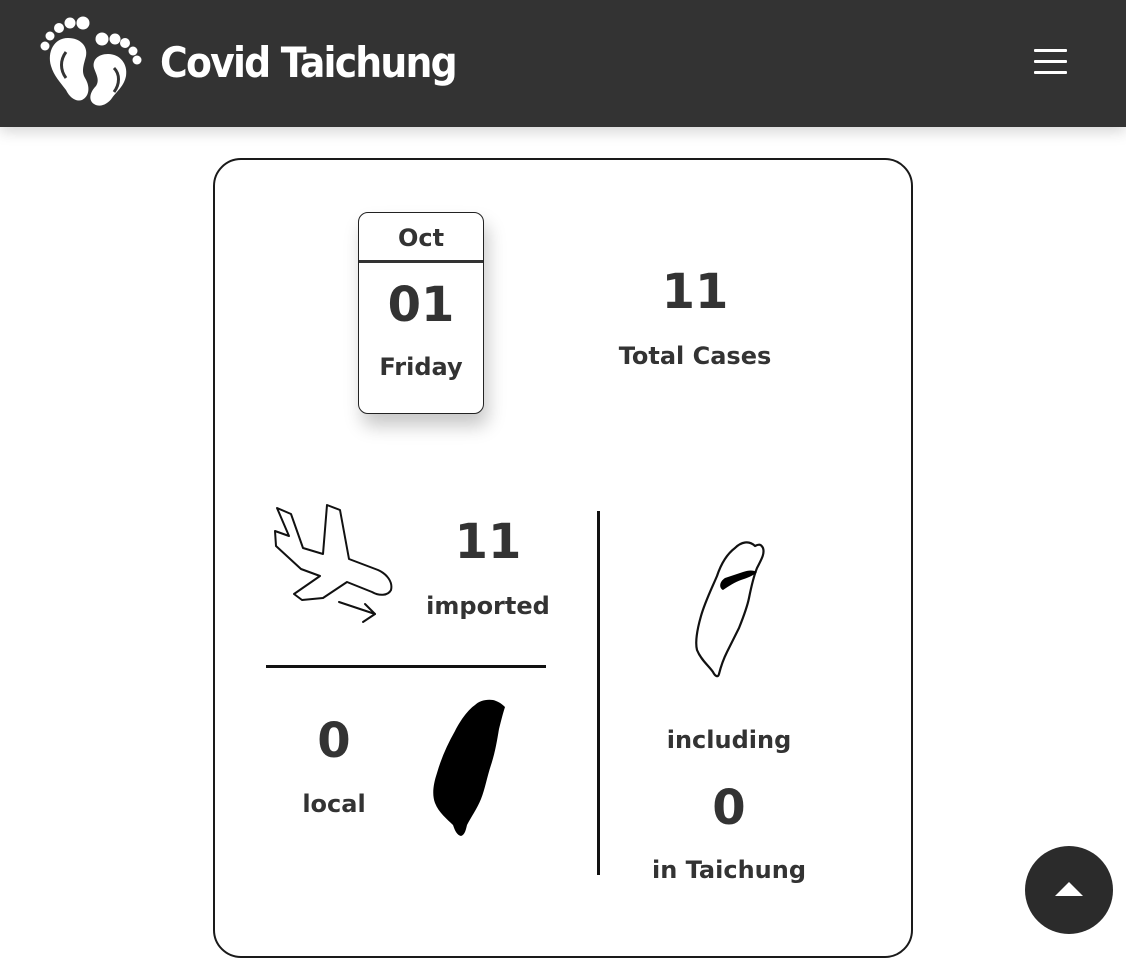  I want to click on total-cases-value: 11, so click(695, 292).